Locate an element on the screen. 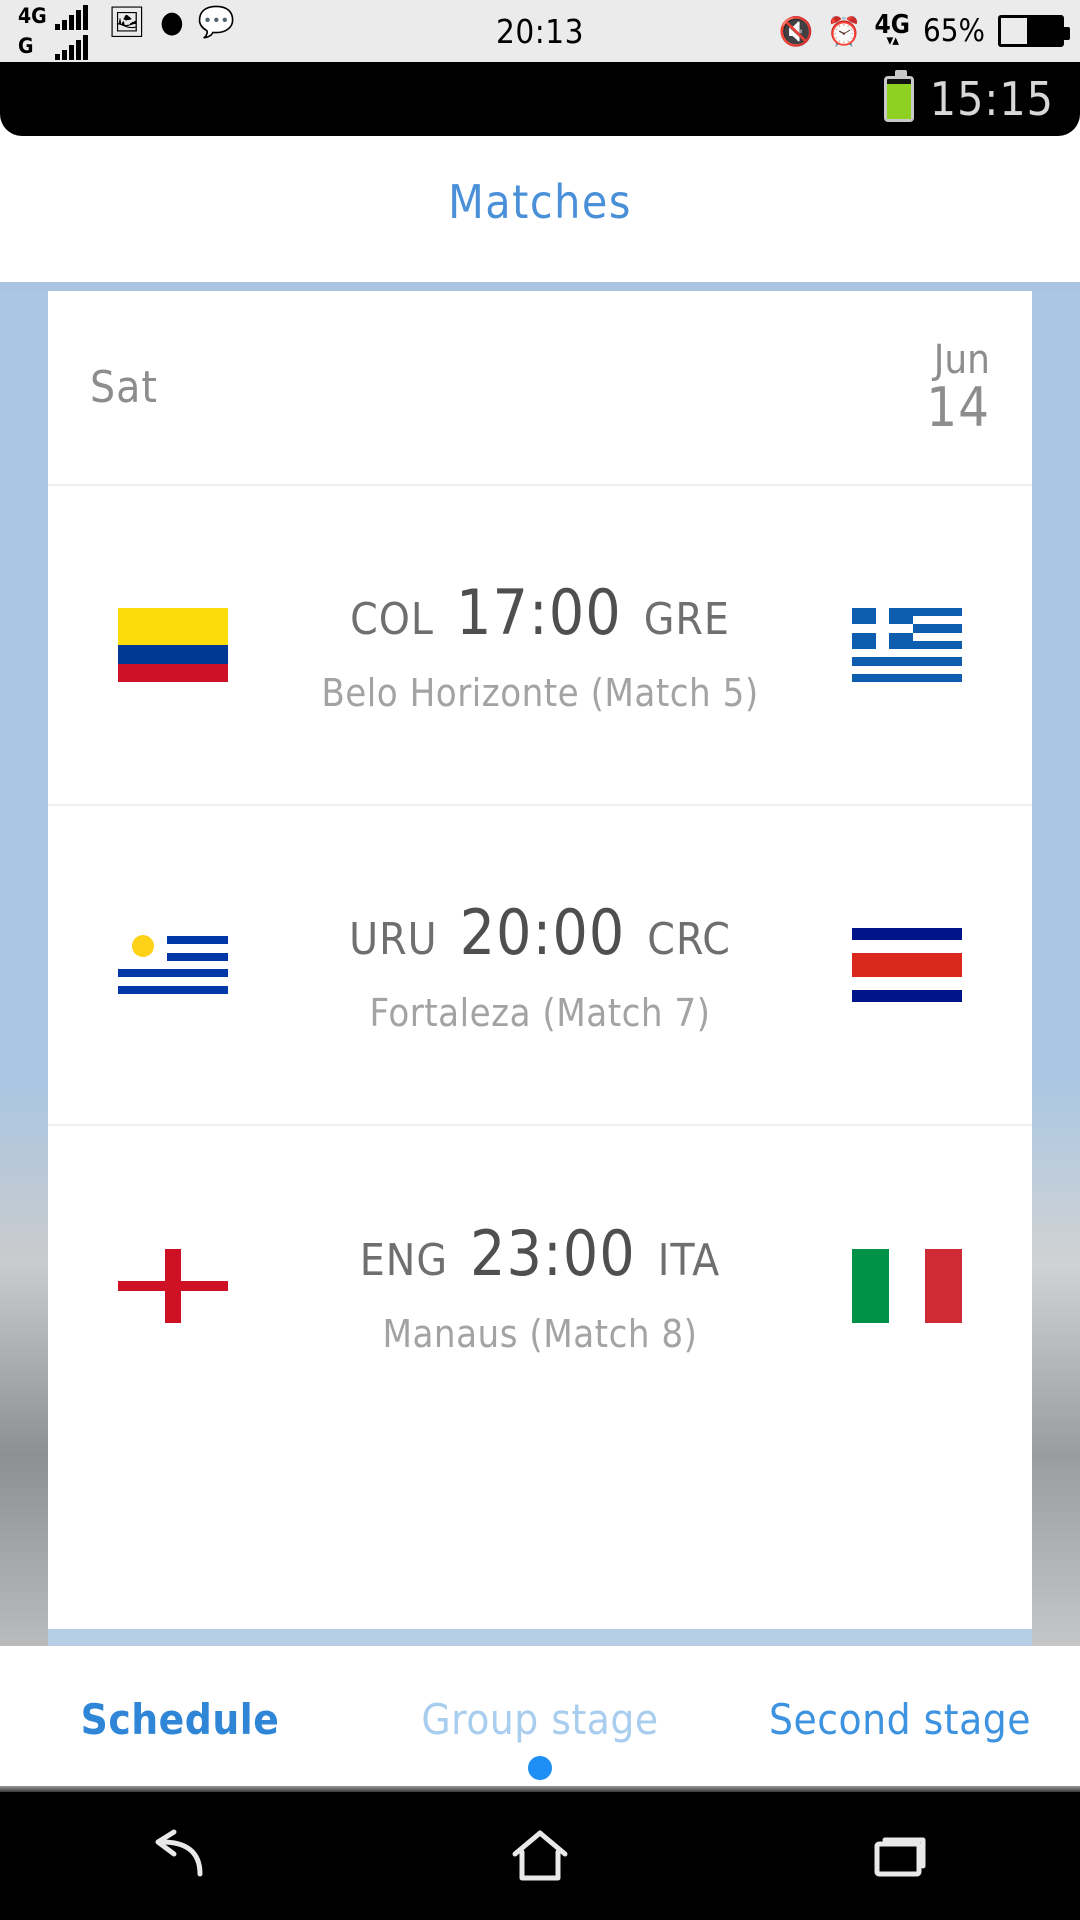 Image resolution: width=1080 pixels, height=1920 pixels. match-venue: Manaus (Match 8) is located at coordinates (540, 1333).